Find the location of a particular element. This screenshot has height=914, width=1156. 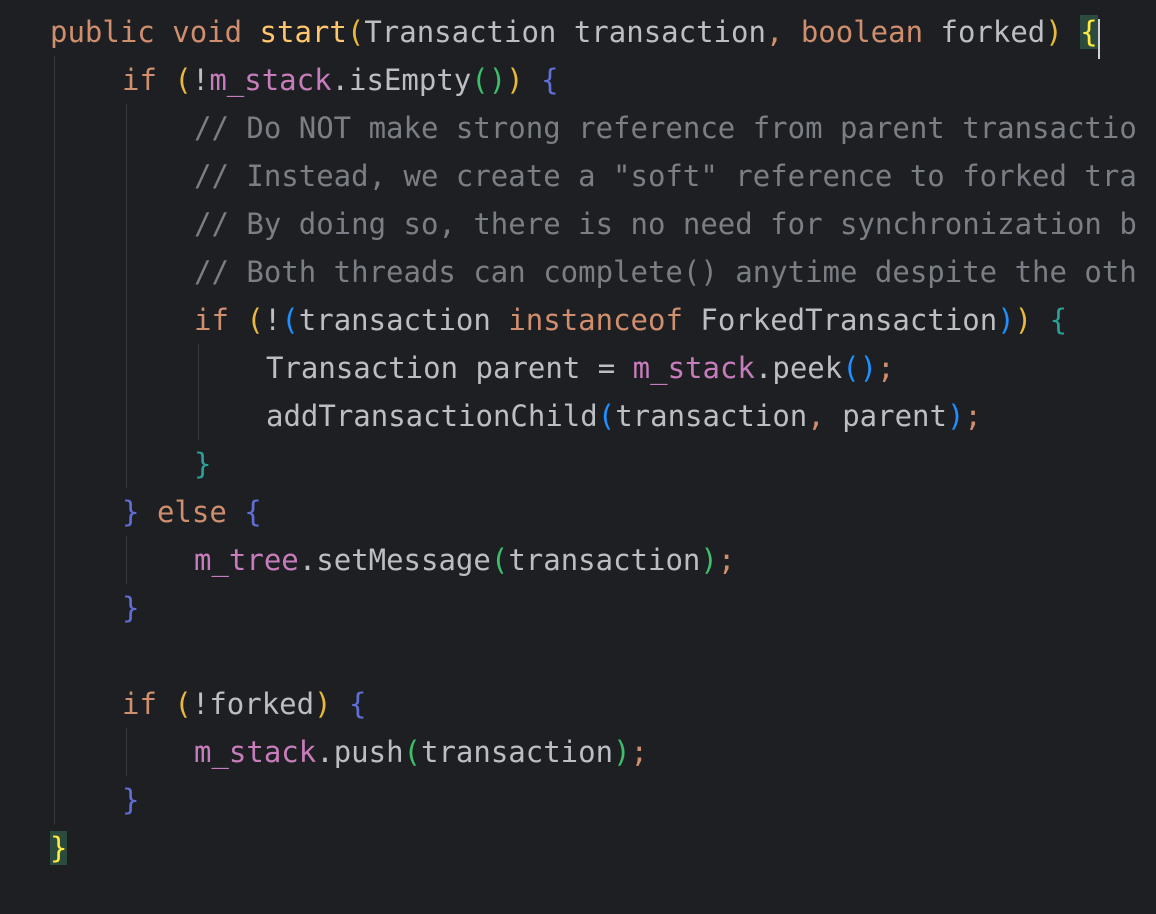

code-line: Transaction parent = m_stack.peek(); is located at coordinates (580, 368).